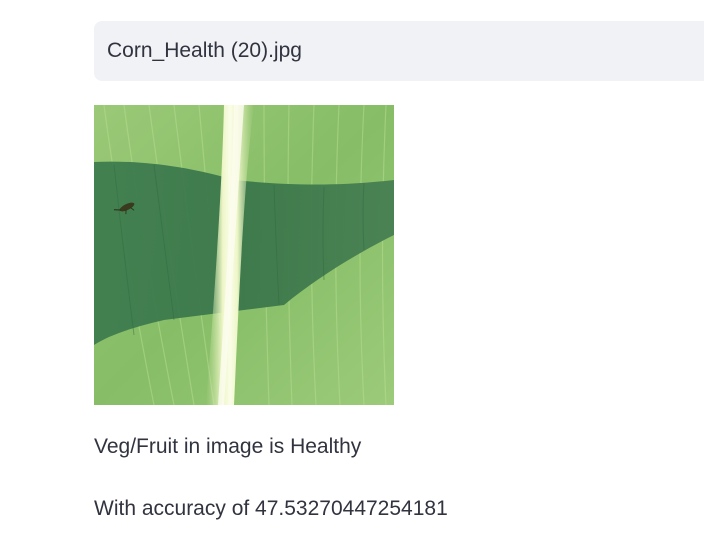 The height and width of the screenshot is (547, 704). I want to click on selectbox-value: Corn_Health (20).jpg, so click(204, 50).